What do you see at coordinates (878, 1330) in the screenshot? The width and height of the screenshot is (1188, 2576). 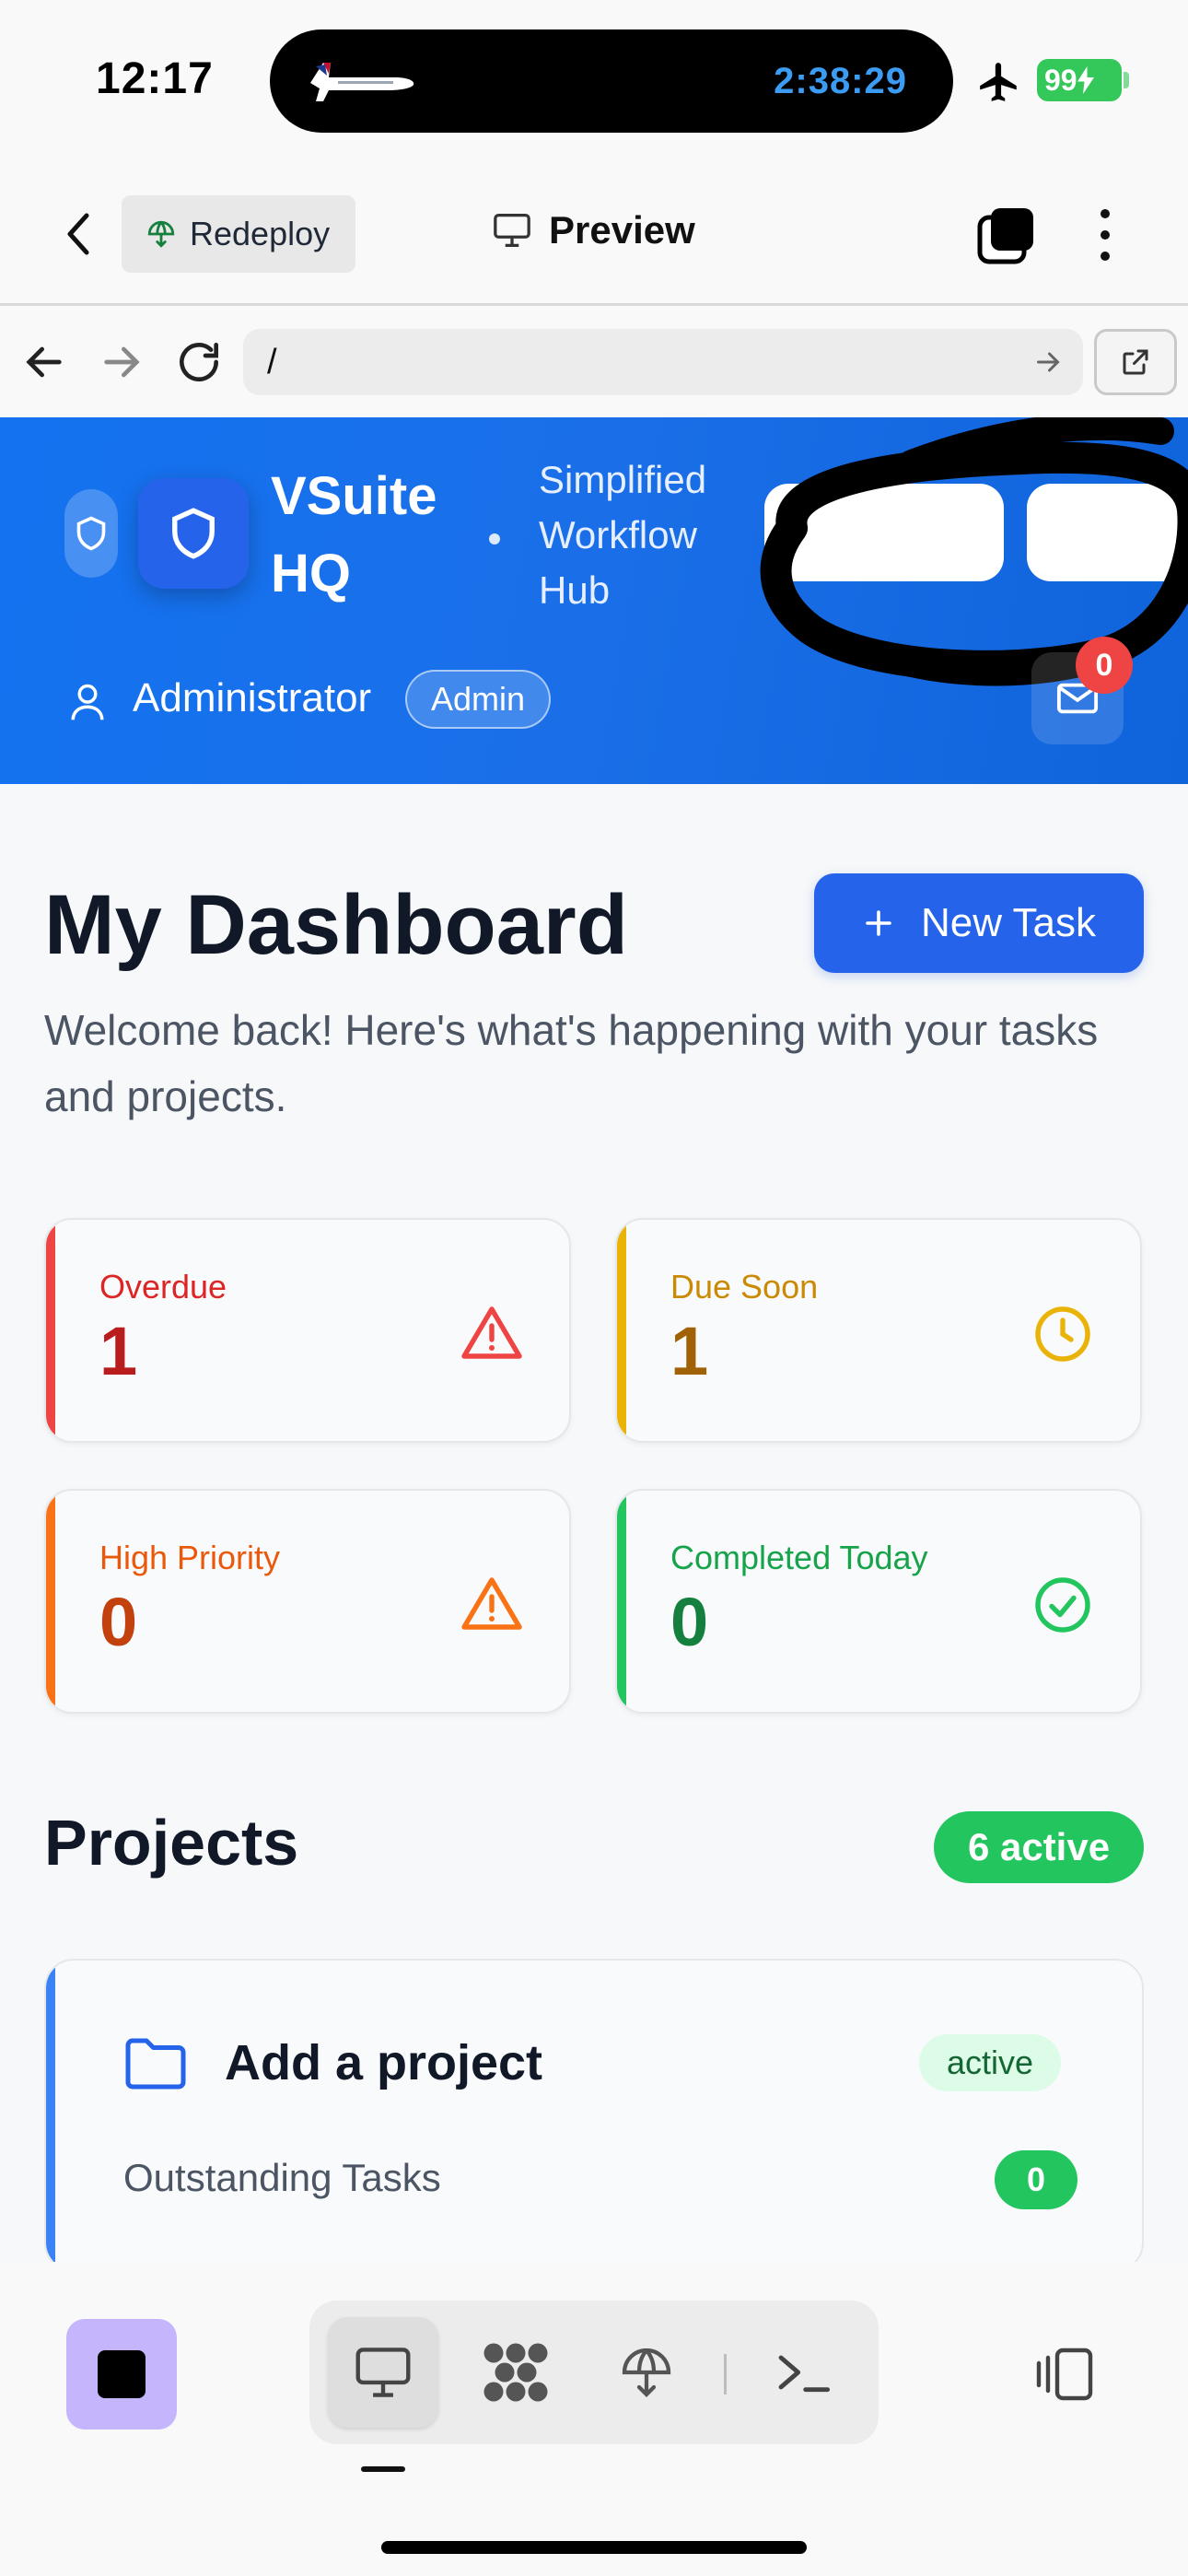 I see `stat-card-due-soon: Due Soon 1` at bounding box center [878, 1330].